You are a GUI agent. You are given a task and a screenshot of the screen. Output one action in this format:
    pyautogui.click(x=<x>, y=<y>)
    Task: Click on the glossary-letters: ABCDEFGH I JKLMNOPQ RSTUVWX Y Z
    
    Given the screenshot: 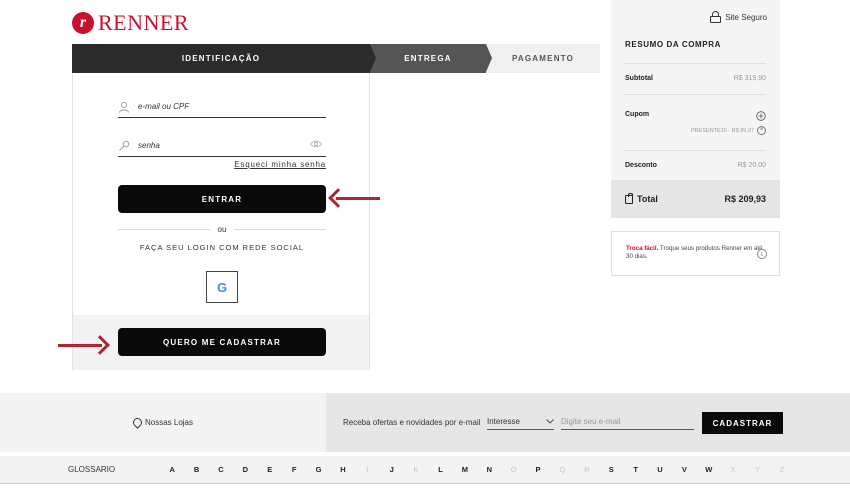 What is the action you would take?
    pyautogui.click(x=477, y=469)
    